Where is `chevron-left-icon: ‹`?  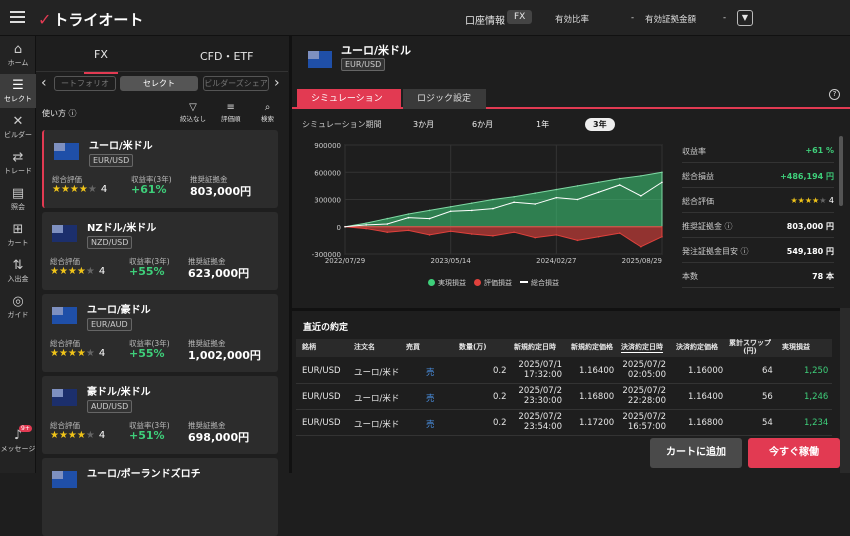 chevron-left-icon: ‹ is located at coordinates (44, 83).